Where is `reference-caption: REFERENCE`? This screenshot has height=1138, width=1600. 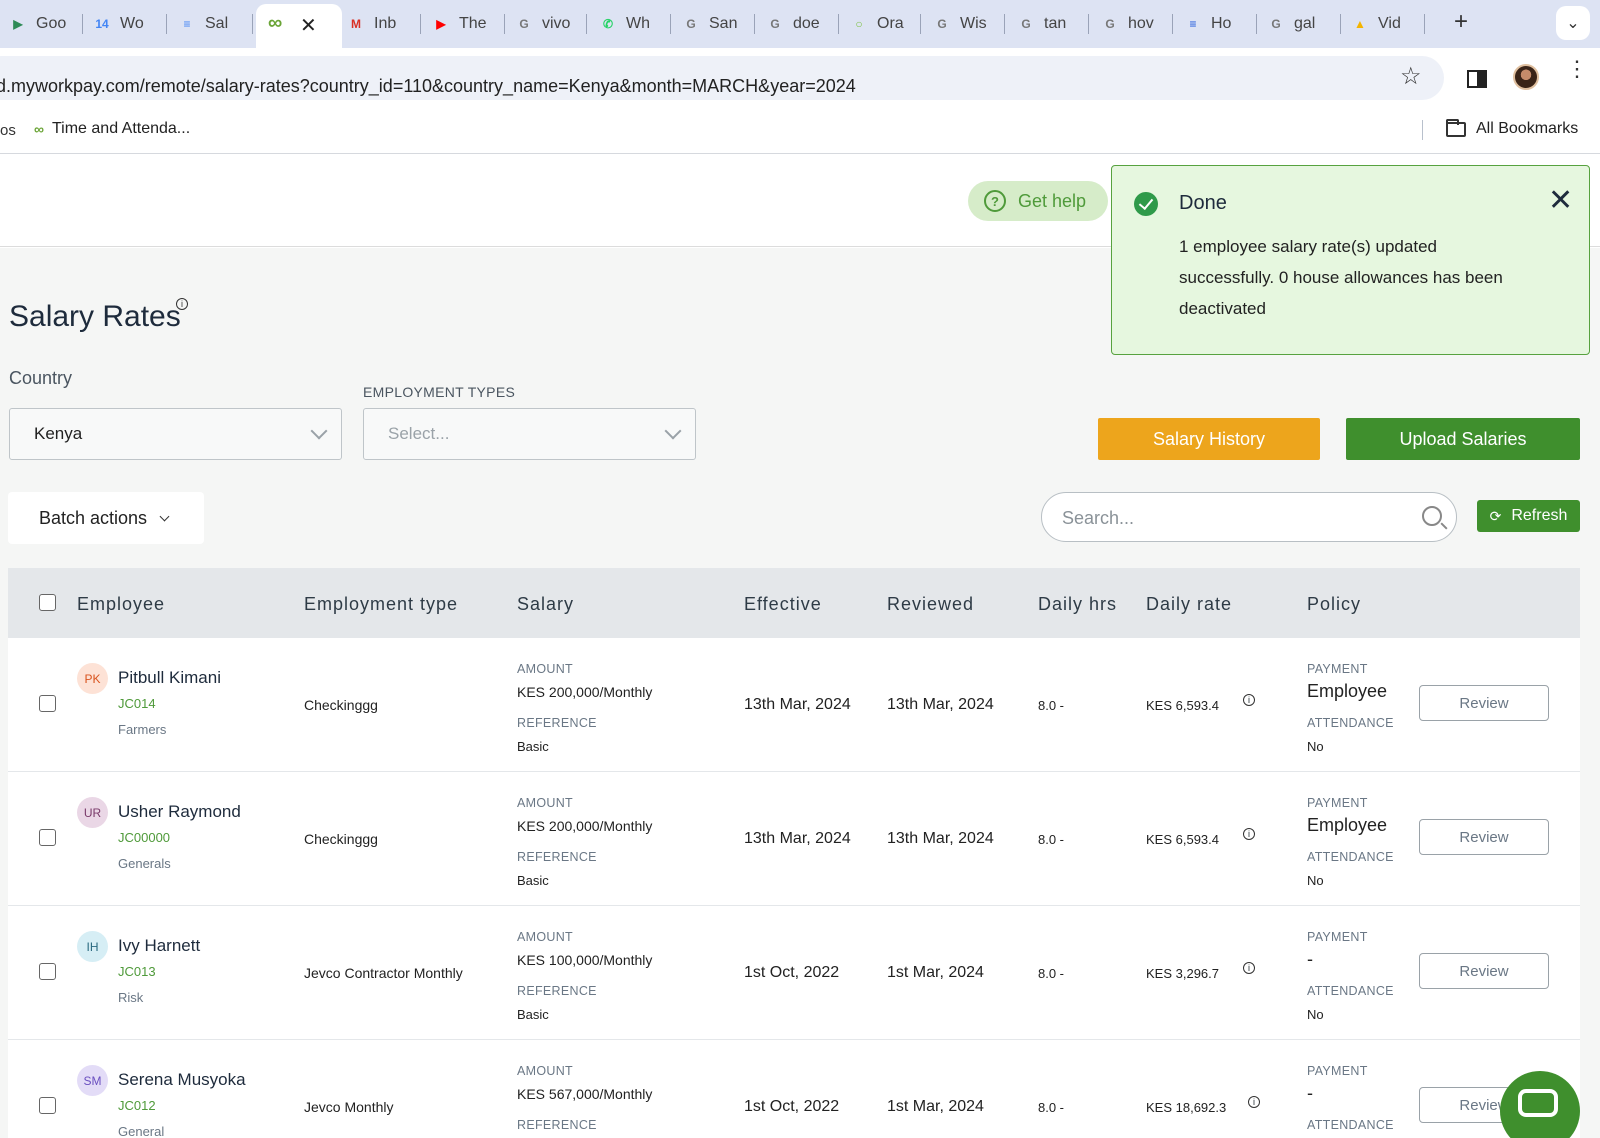 reference-caption: REFERENCE is located at coordinates (557, 991).